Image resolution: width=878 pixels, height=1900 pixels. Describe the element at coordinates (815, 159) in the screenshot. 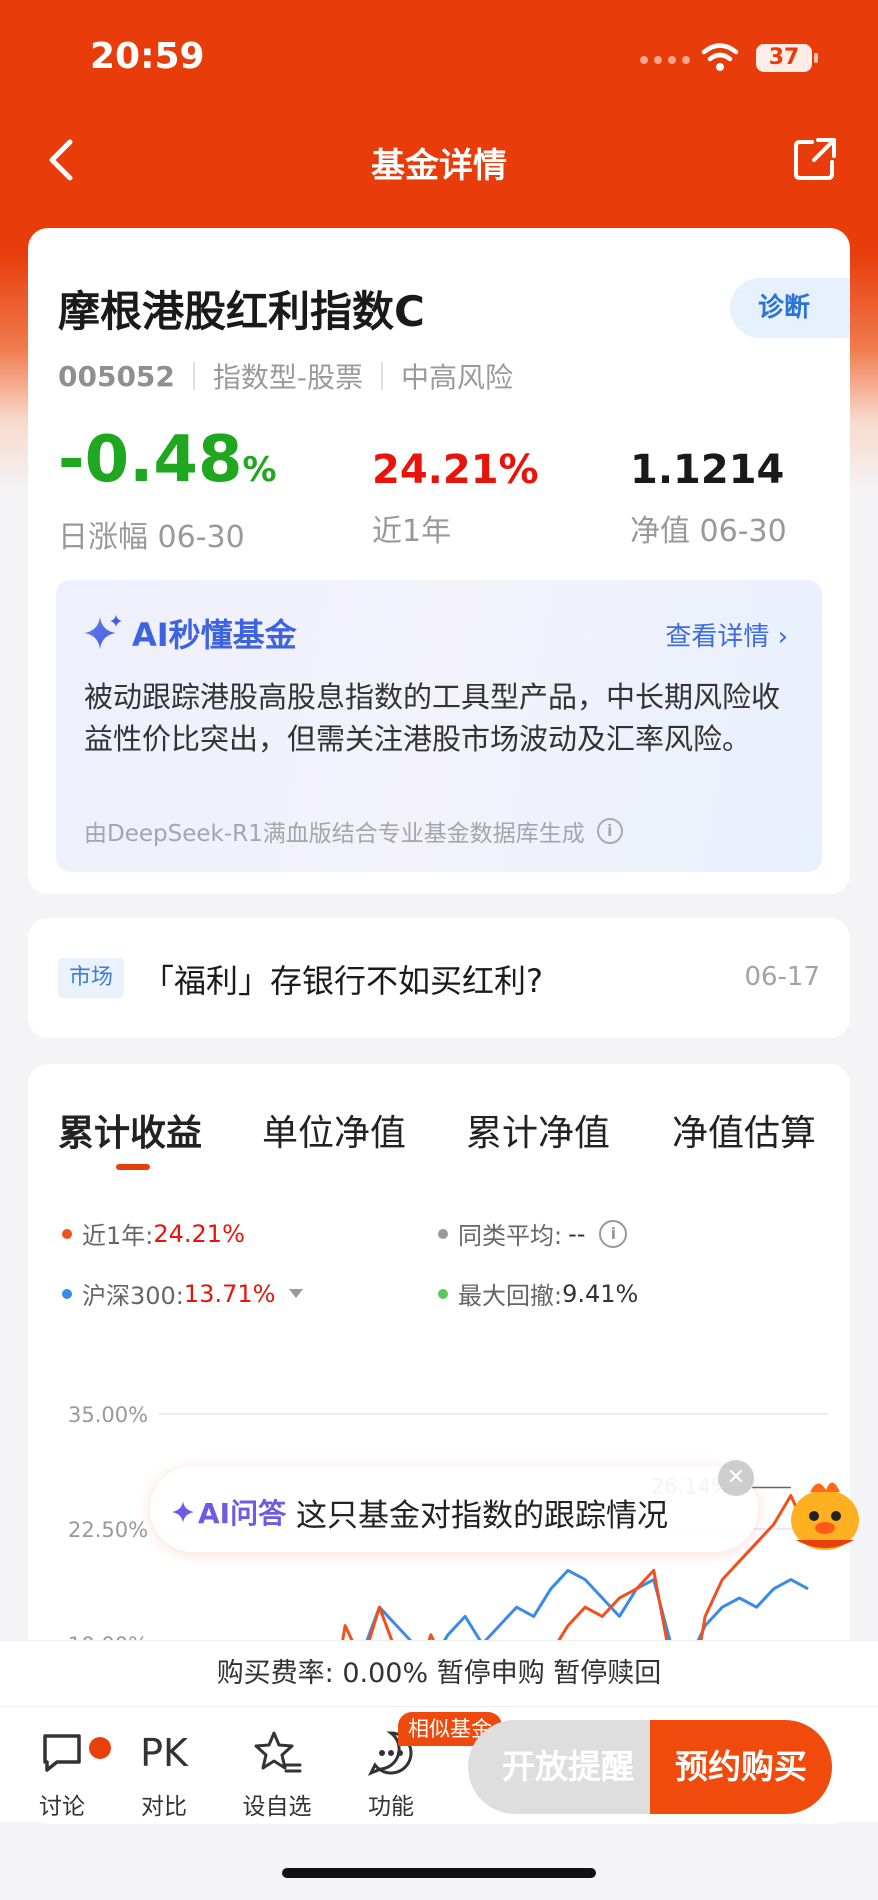

I see `share-icon` at that location.